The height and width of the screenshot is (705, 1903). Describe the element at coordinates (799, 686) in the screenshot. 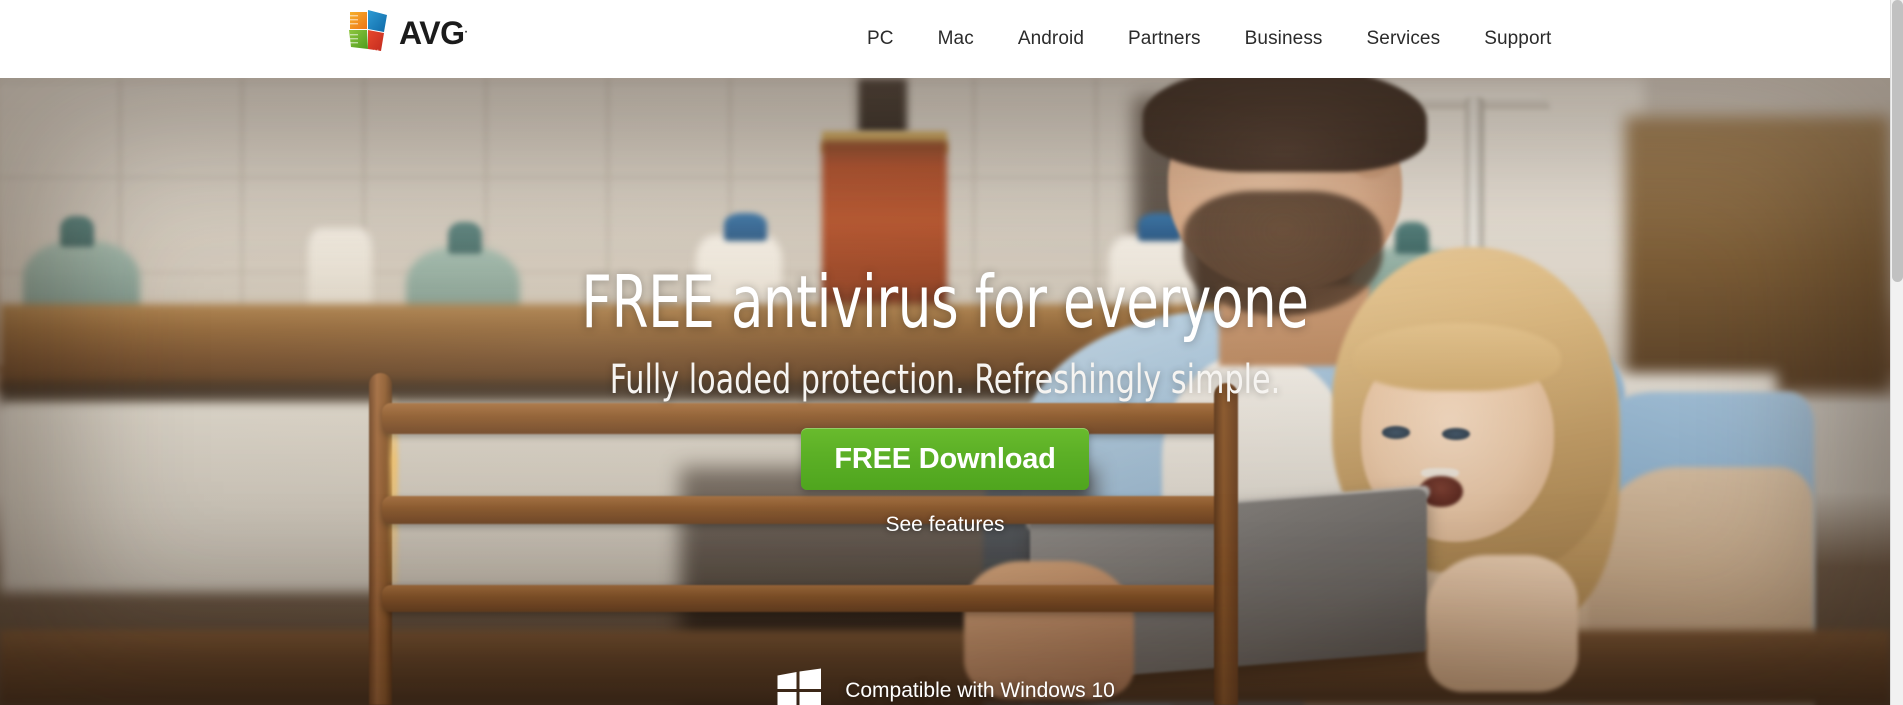

I see `windows-logo-icon` at that location.